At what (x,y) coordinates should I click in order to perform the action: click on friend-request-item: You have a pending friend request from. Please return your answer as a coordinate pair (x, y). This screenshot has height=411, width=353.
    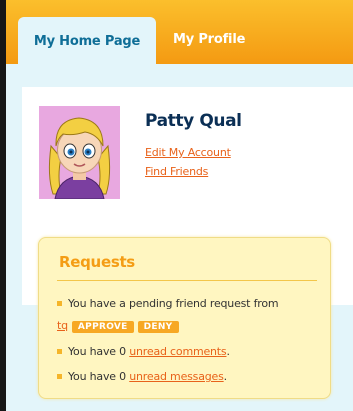
    Looking at the image, I should click on (168, 303).